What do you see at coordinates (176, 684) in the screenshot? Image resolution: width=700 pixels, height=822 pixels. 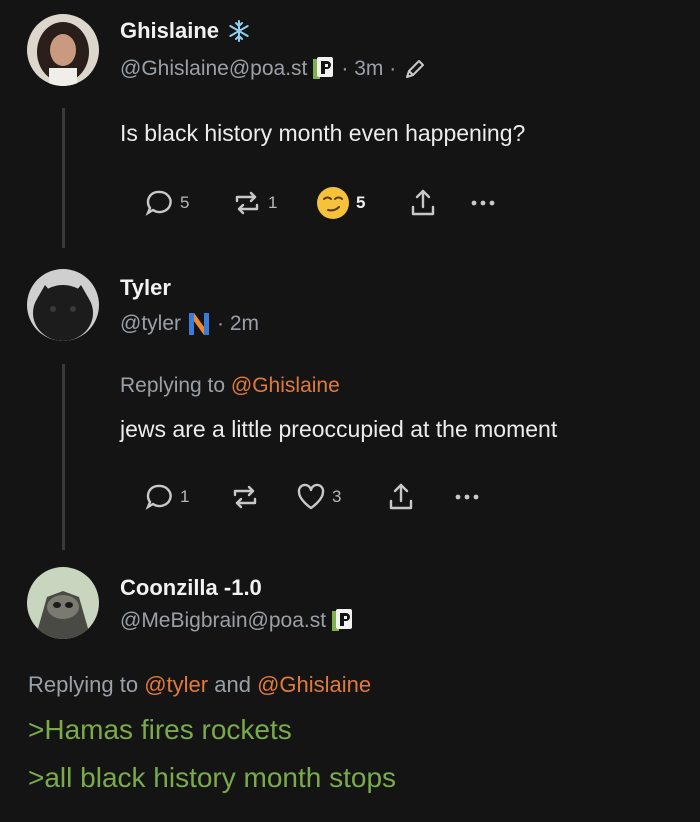 I see `mention-link-tyler: @tyler` at bounding box center [176, 684].